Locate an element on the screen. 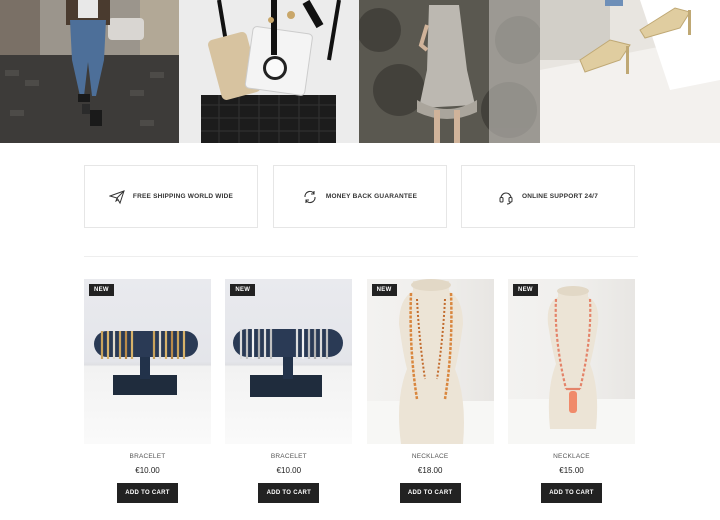 Image resolution: width=720 pixels, height=520 pixels. street-fashion-photo is located at coordinates (89, 71).